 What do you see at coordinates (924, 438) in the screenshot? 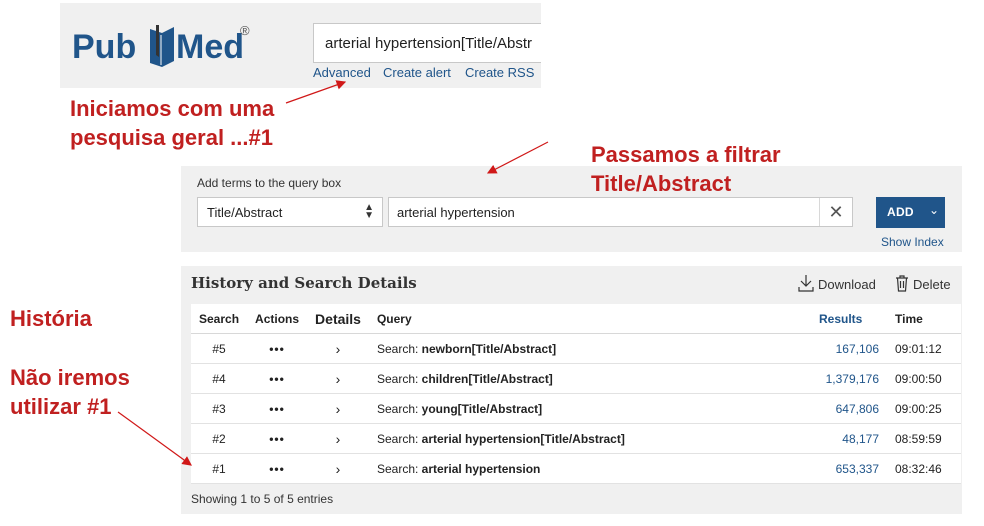
I see `time-cell: 08:59:59` at bounding box center [924, 438].